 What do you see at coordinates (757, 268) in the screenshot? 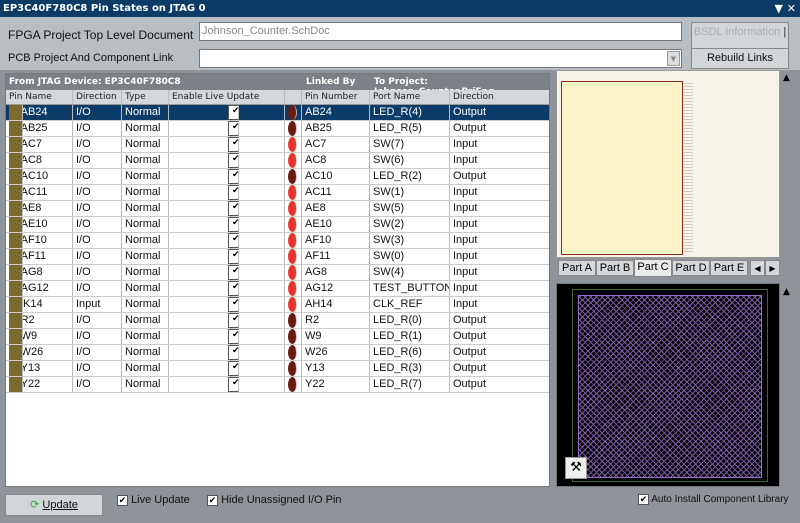
I see `scroll-left-icon: ◀` at bounding box center [757, 268].